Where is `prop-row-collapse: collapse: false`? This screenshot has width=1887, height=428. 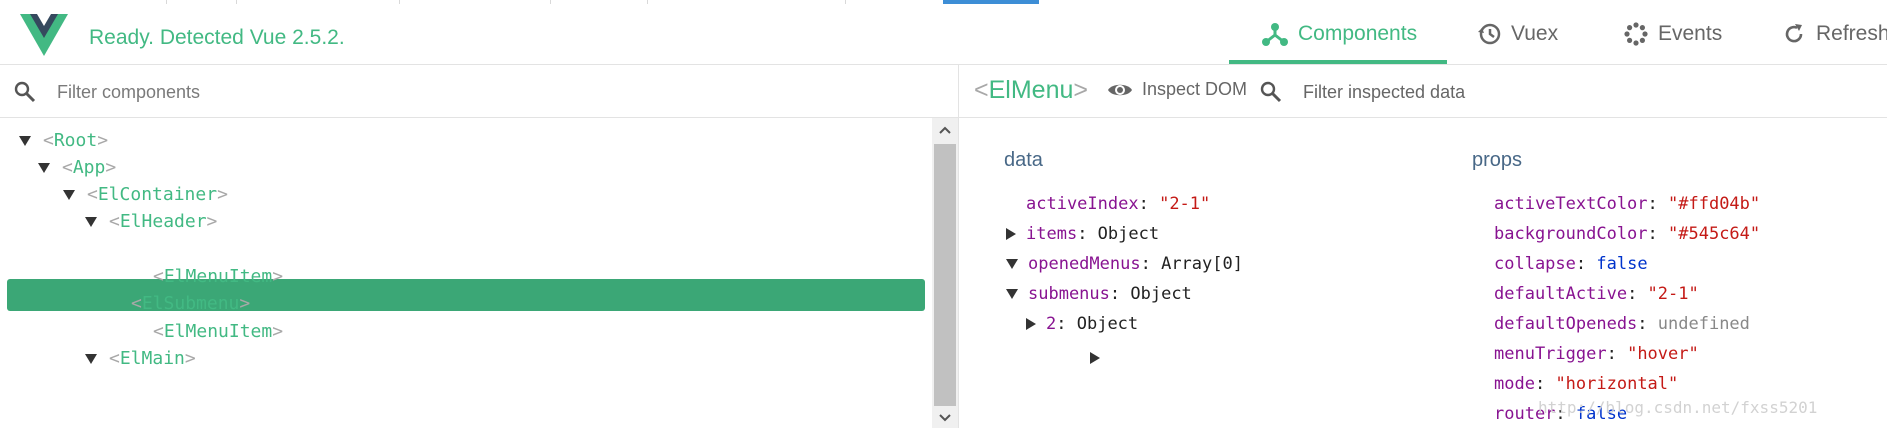 prop-row-collapse: collapse: false is located at coordinates (1571, 264).